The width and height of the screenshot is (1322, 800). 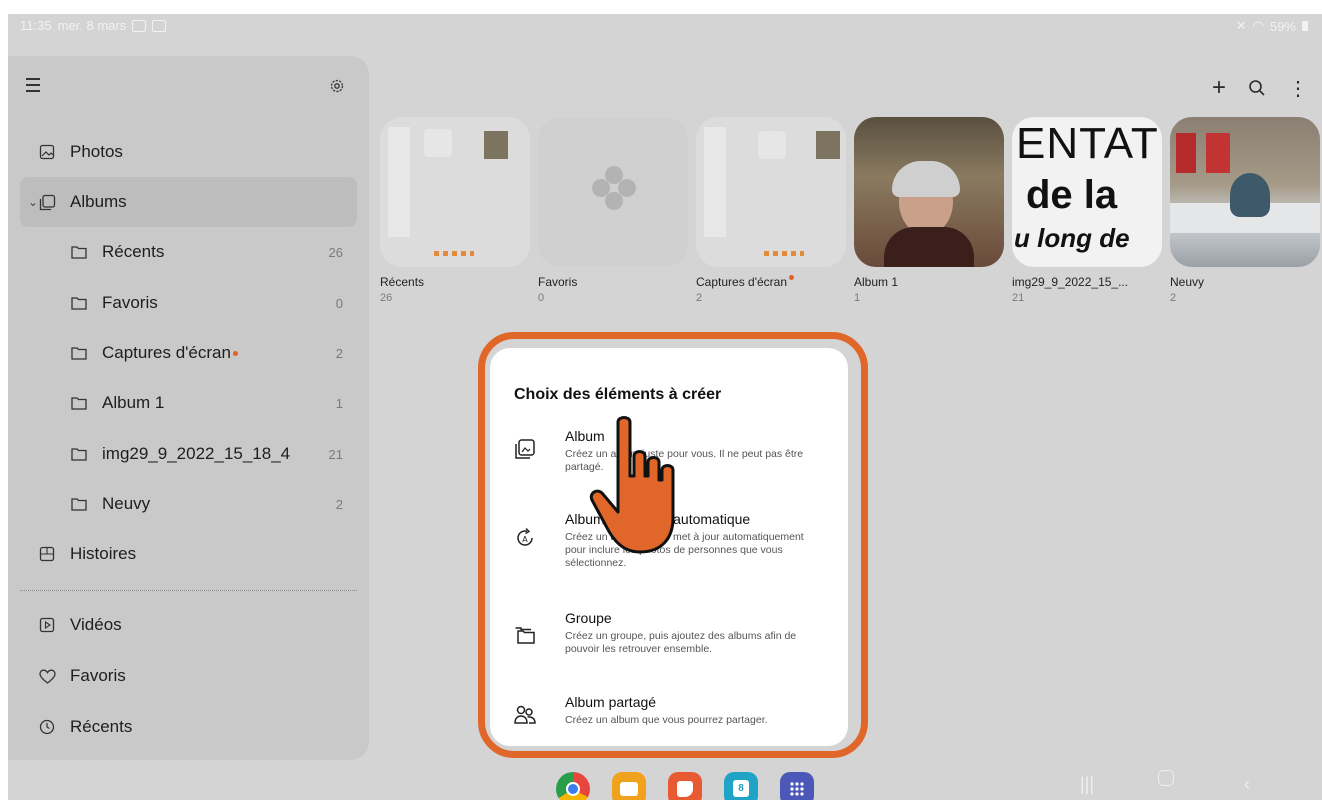 What do you see at coordinates (188, 727) in the screenshot?
I see `sidebar-item-recents: Récents` at bounding box center [188, 727].